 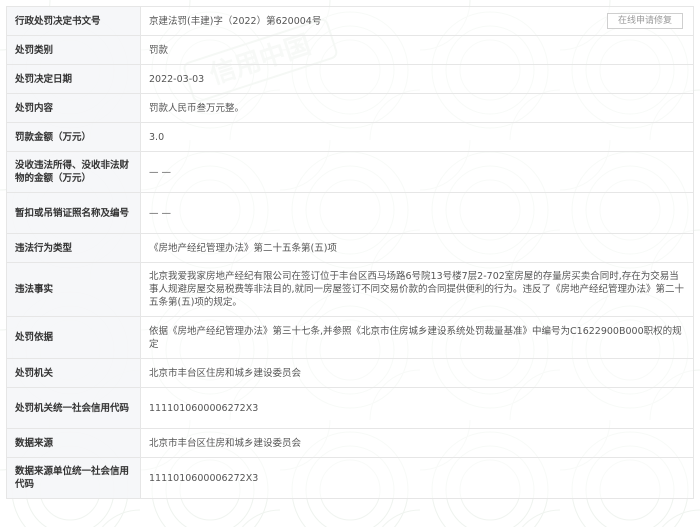 I want to click on row-value: 罚款, so click(x=417, y=50).